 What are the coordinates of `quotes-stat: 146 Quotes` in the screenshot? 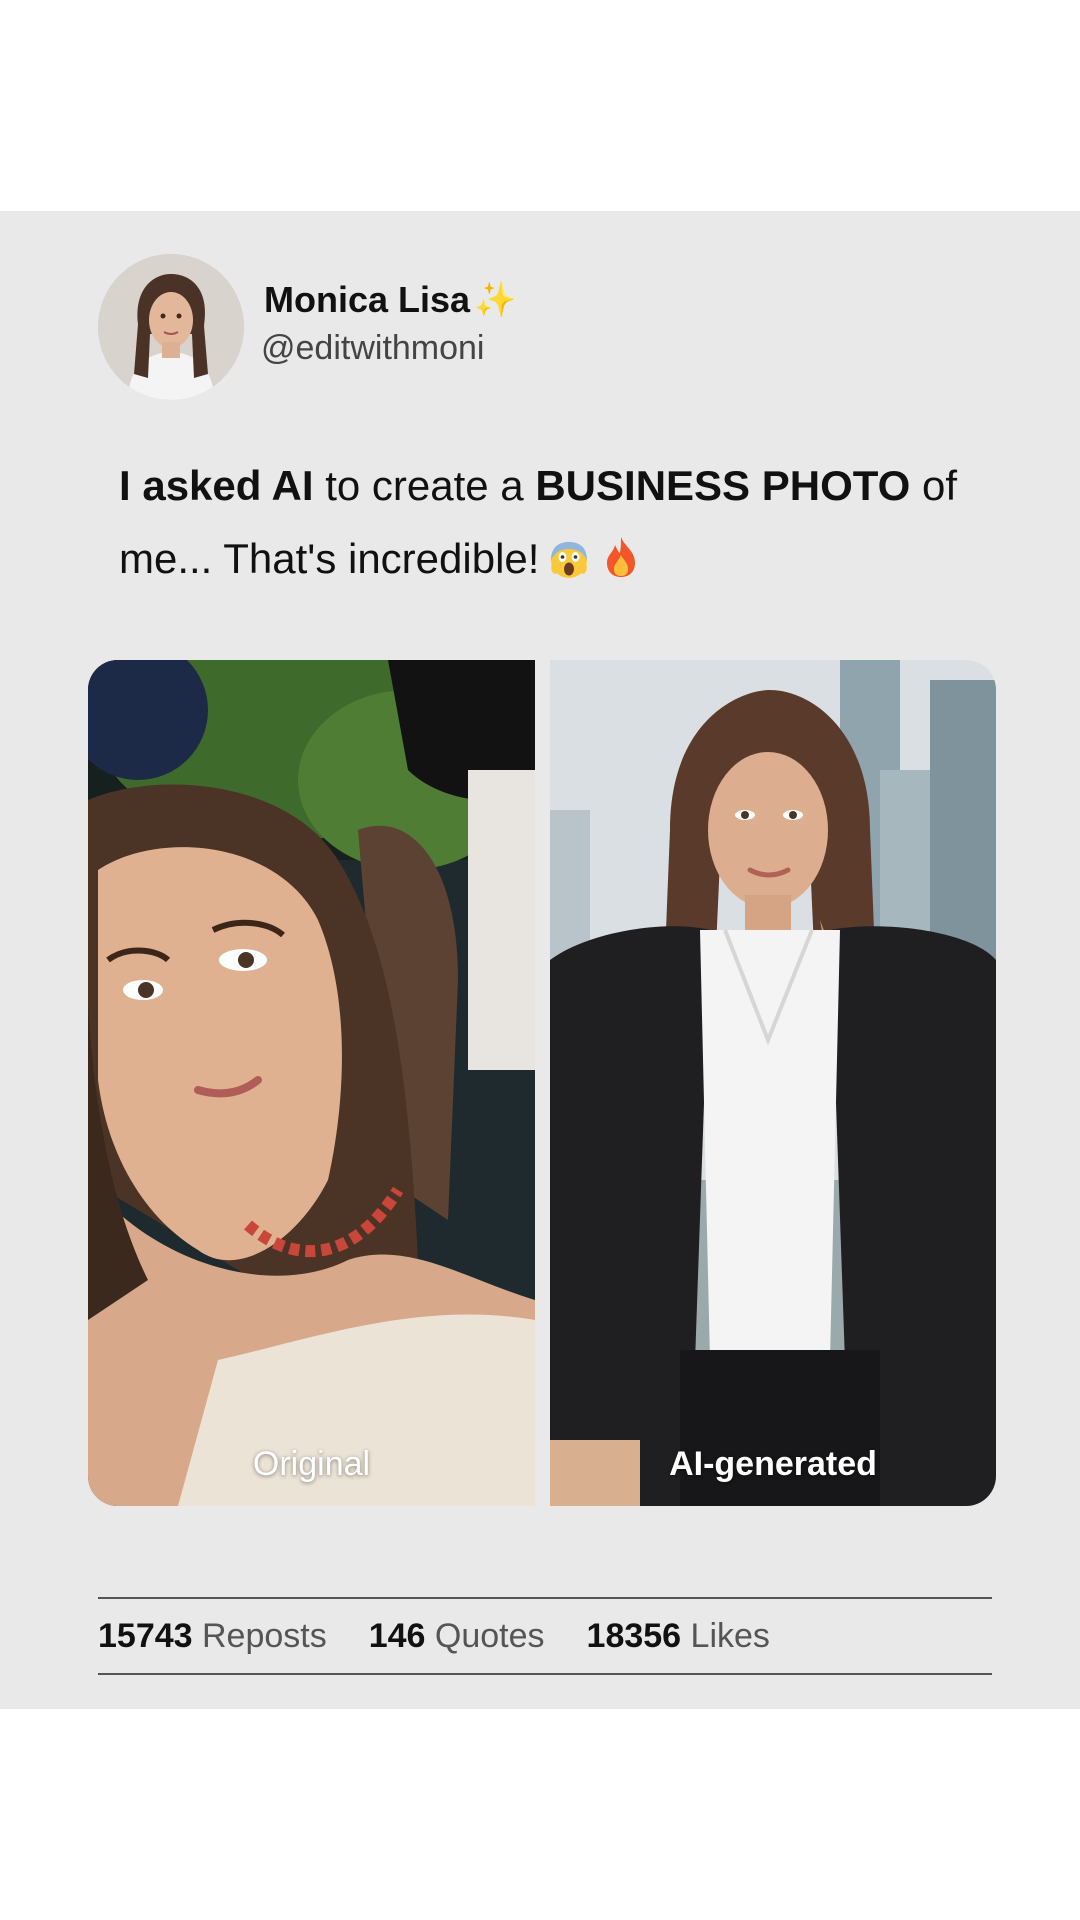 It's located at (457, 1636).